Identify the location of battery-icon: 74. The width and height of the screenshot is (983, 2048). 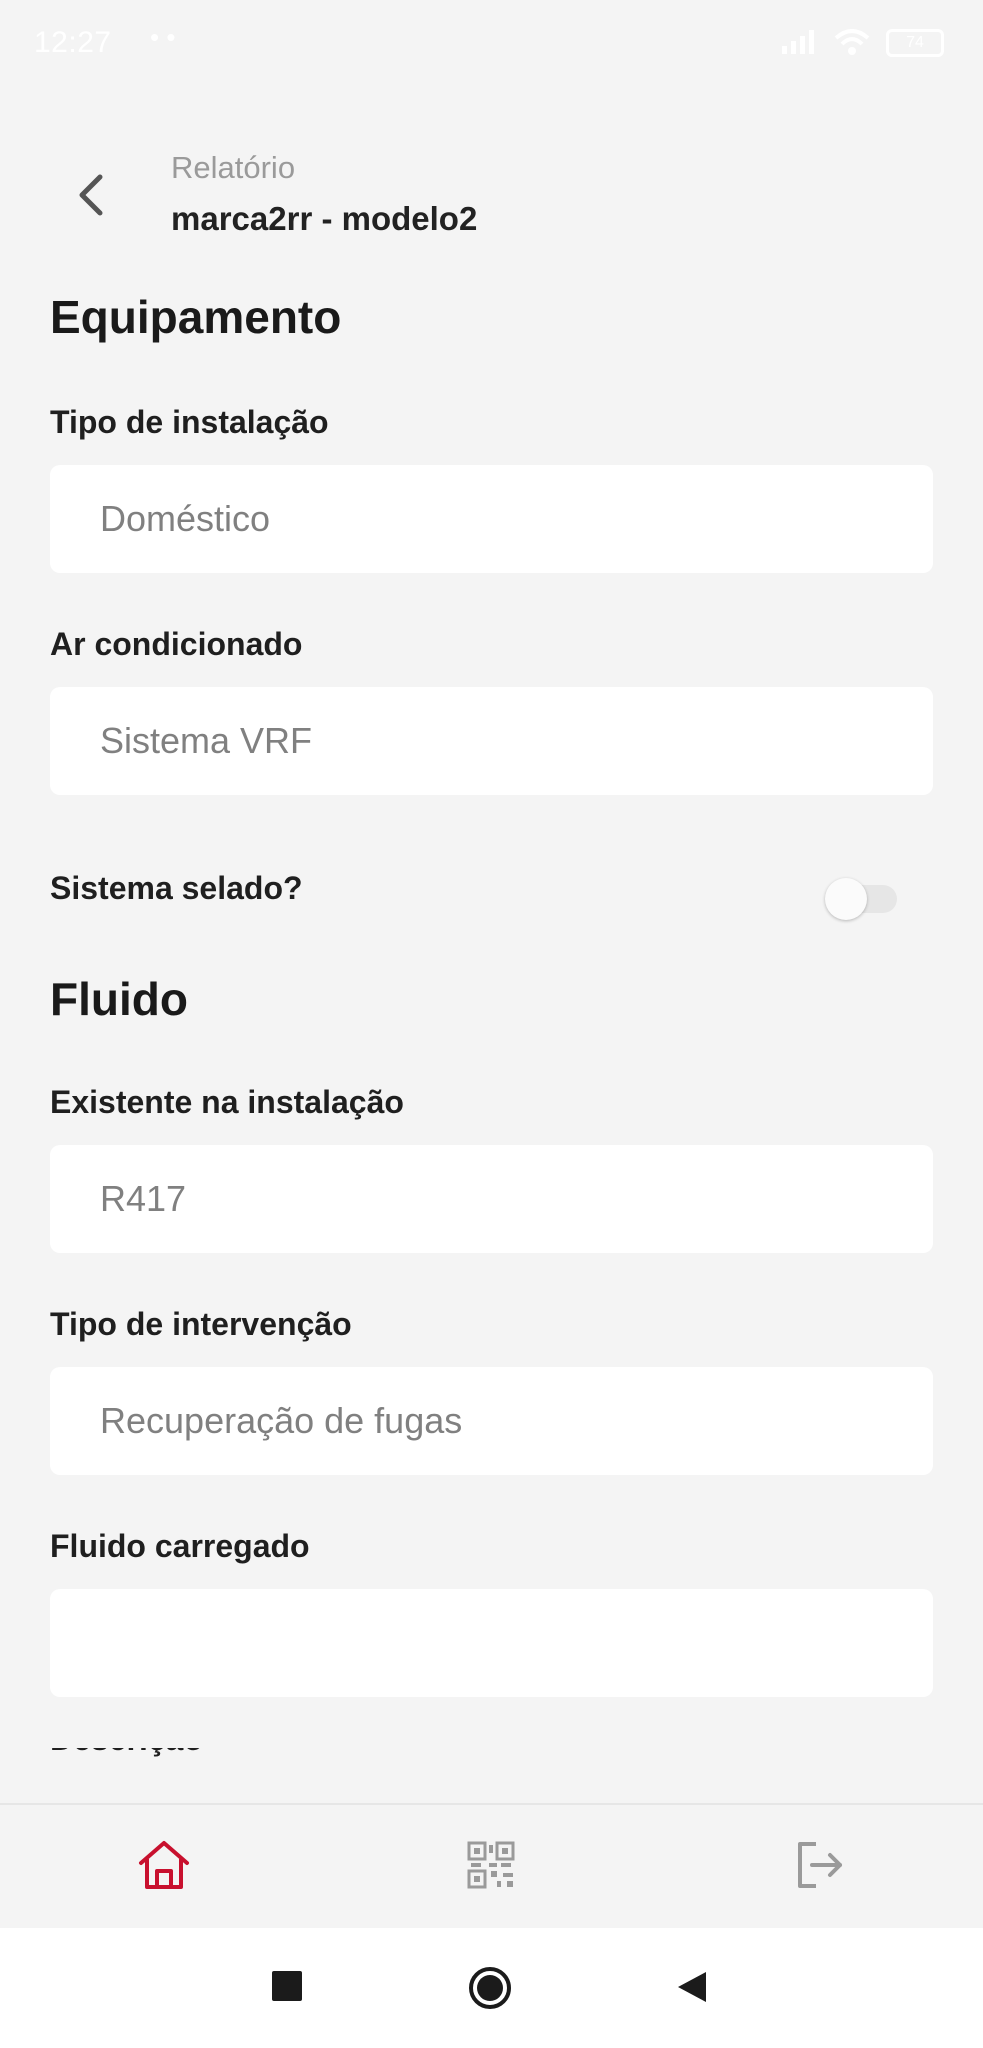
(915, 43).